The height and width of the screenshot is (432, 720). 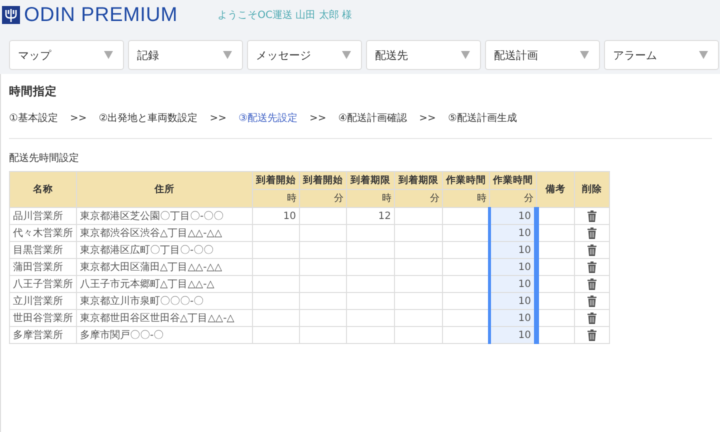 I want to click on menu-dropdown: 配送計画, so click(x=542, y=55).